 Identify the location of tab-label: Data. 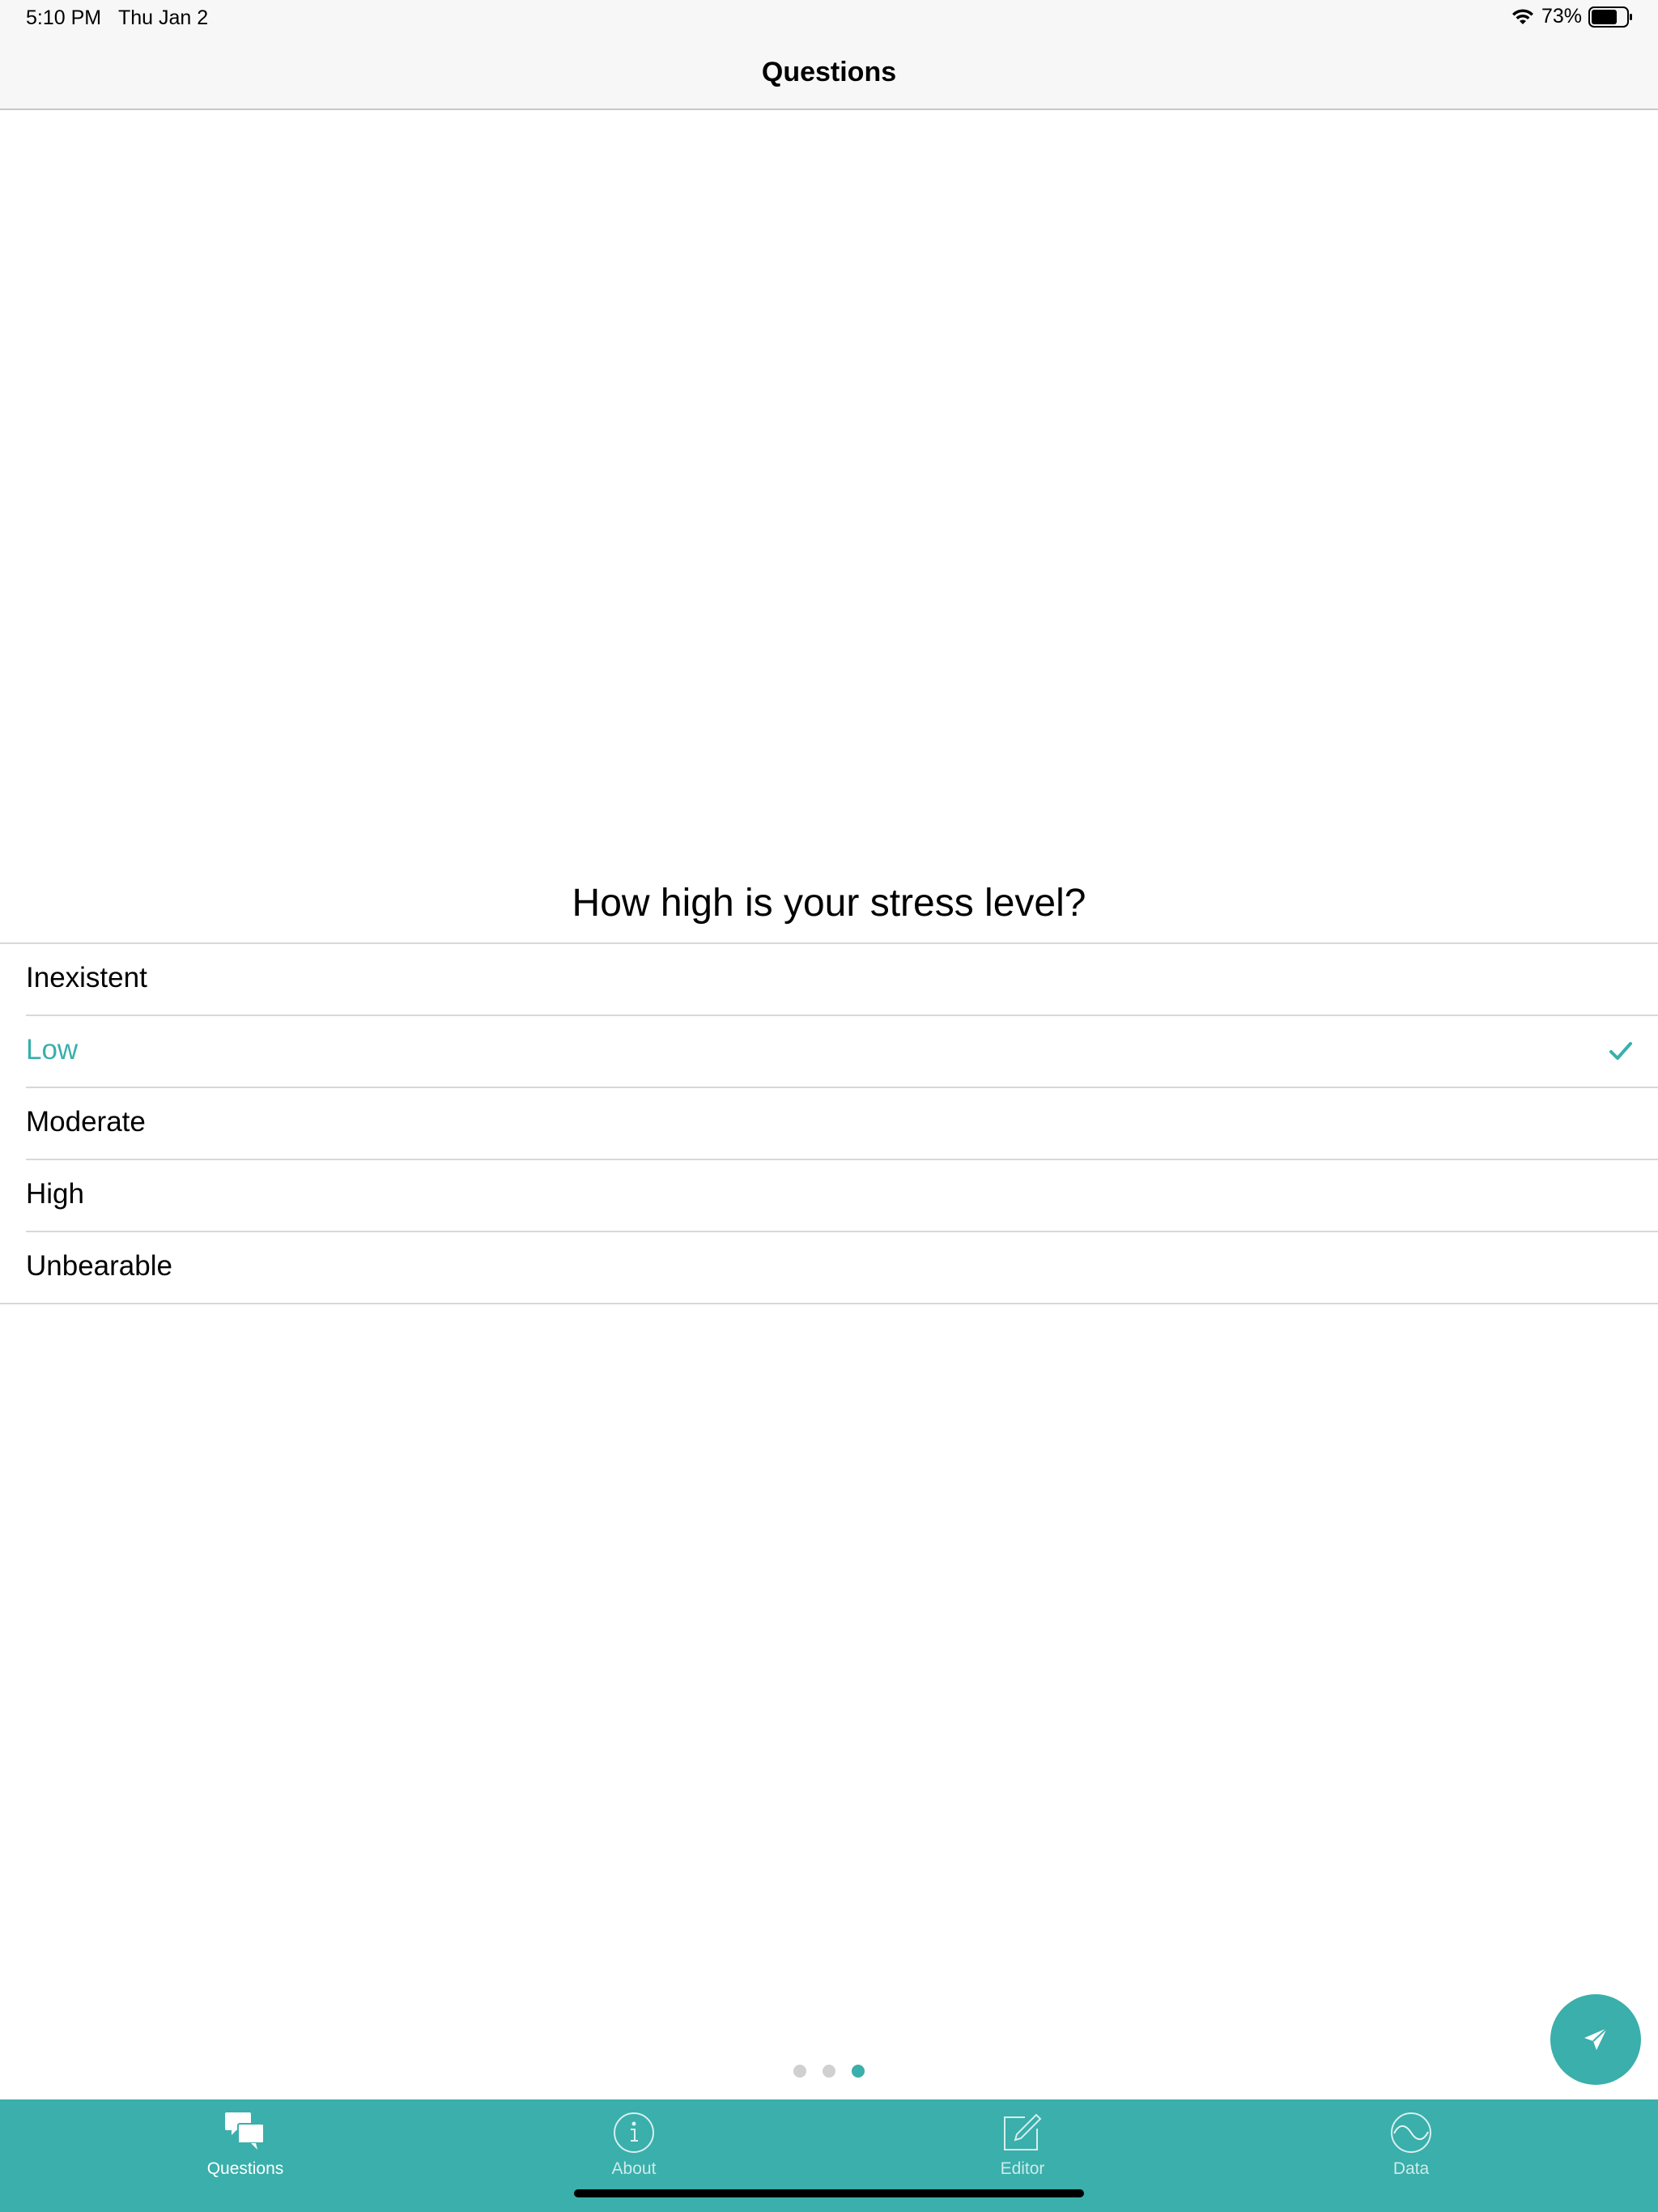
(1411, 2168).